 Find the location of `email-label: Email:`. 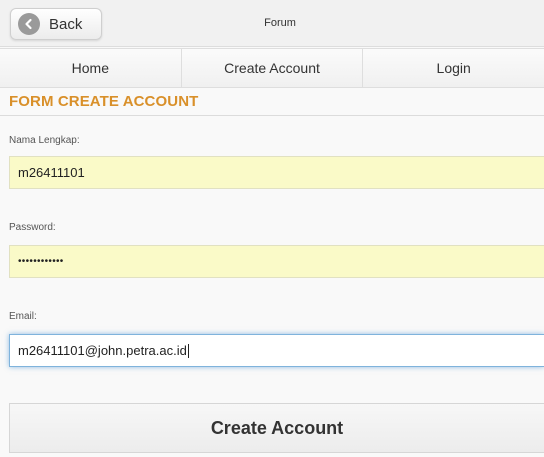

email-label: Email: is located at coordinates (23, 316).